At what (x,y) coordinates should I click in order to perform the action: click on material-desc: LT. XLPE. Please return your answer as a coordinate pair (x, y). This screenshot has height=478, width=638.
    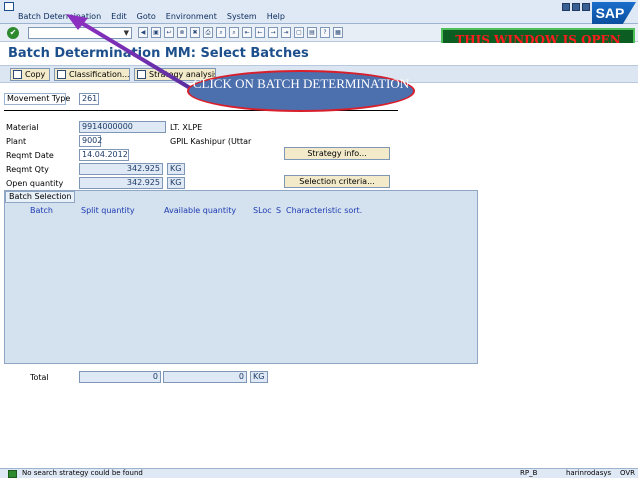
    Looking at the image, I should click on (186, 127).